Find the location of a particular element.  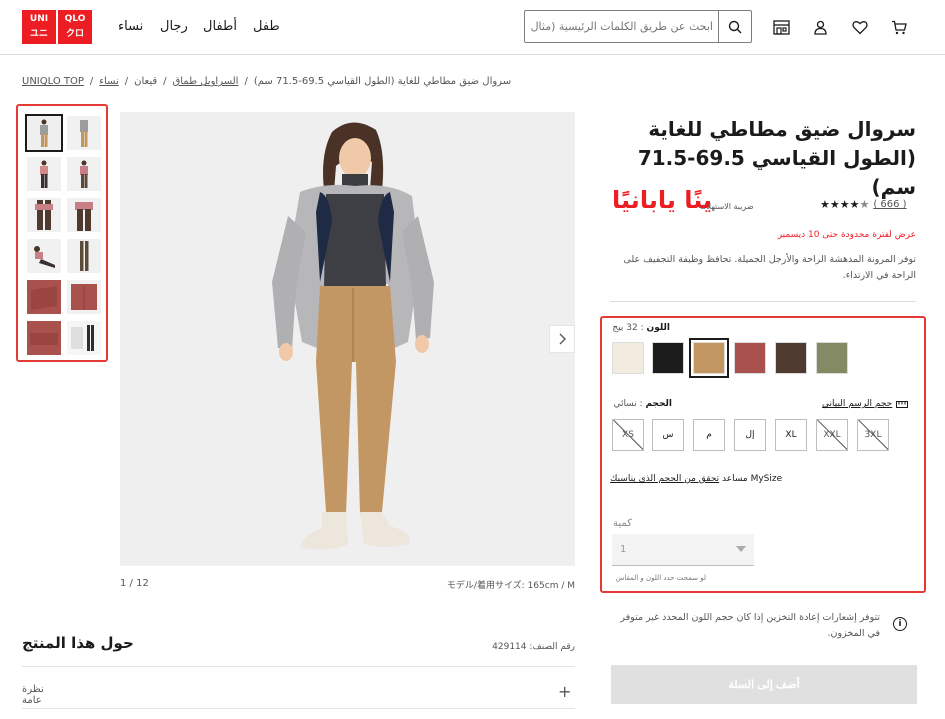

overview-accordion: نظرة عامة + is located at coordinates (298, 695).